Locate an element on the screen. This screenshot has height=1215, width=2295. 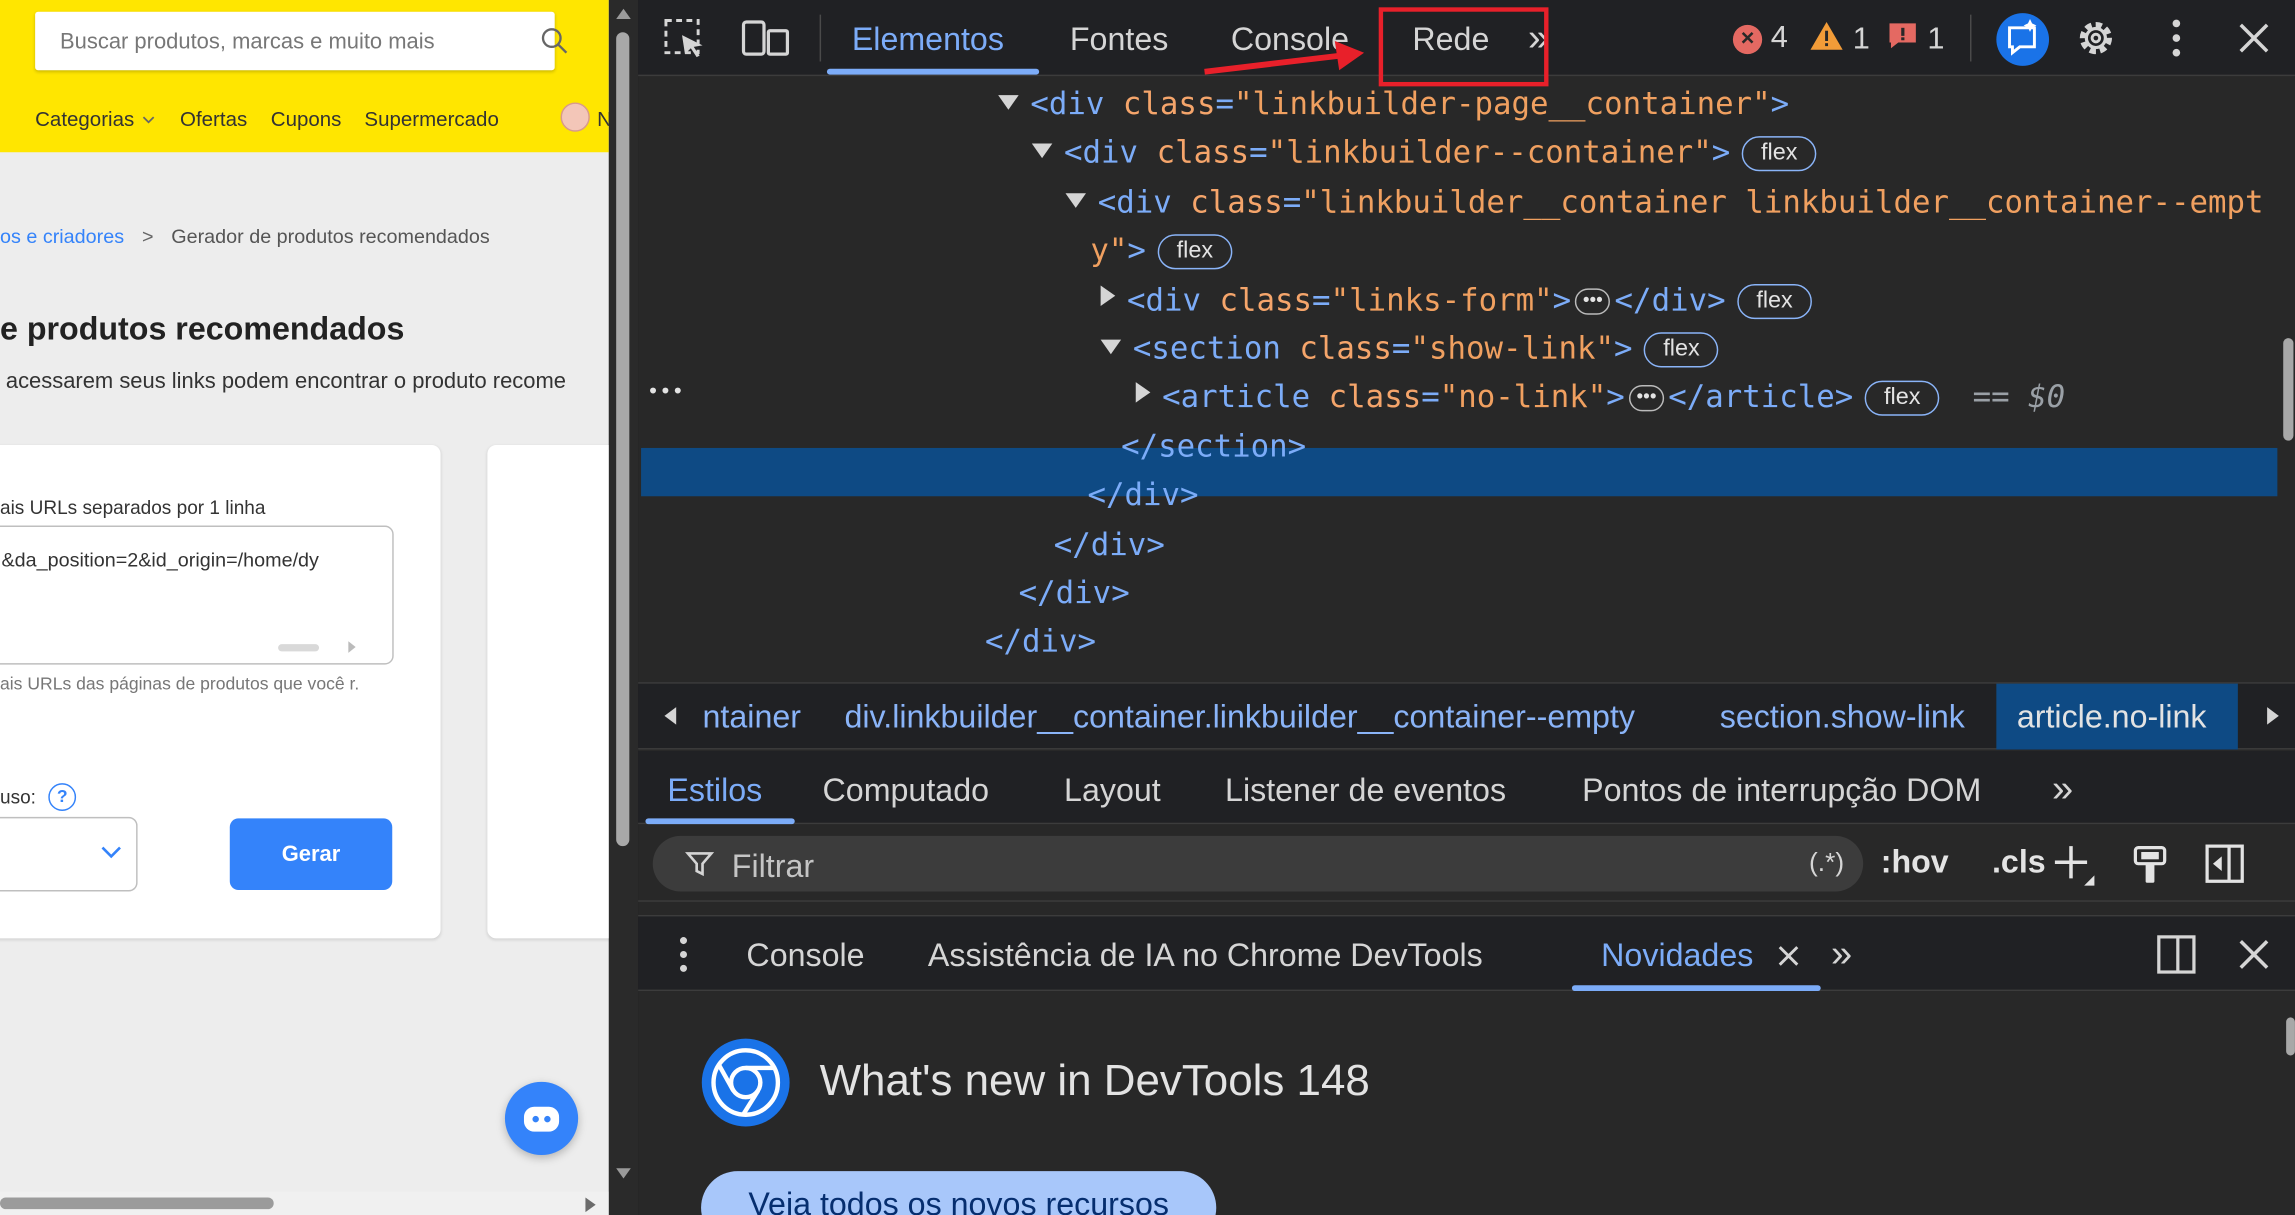
textarea-scrollbar is located at coordinates (299, 648).